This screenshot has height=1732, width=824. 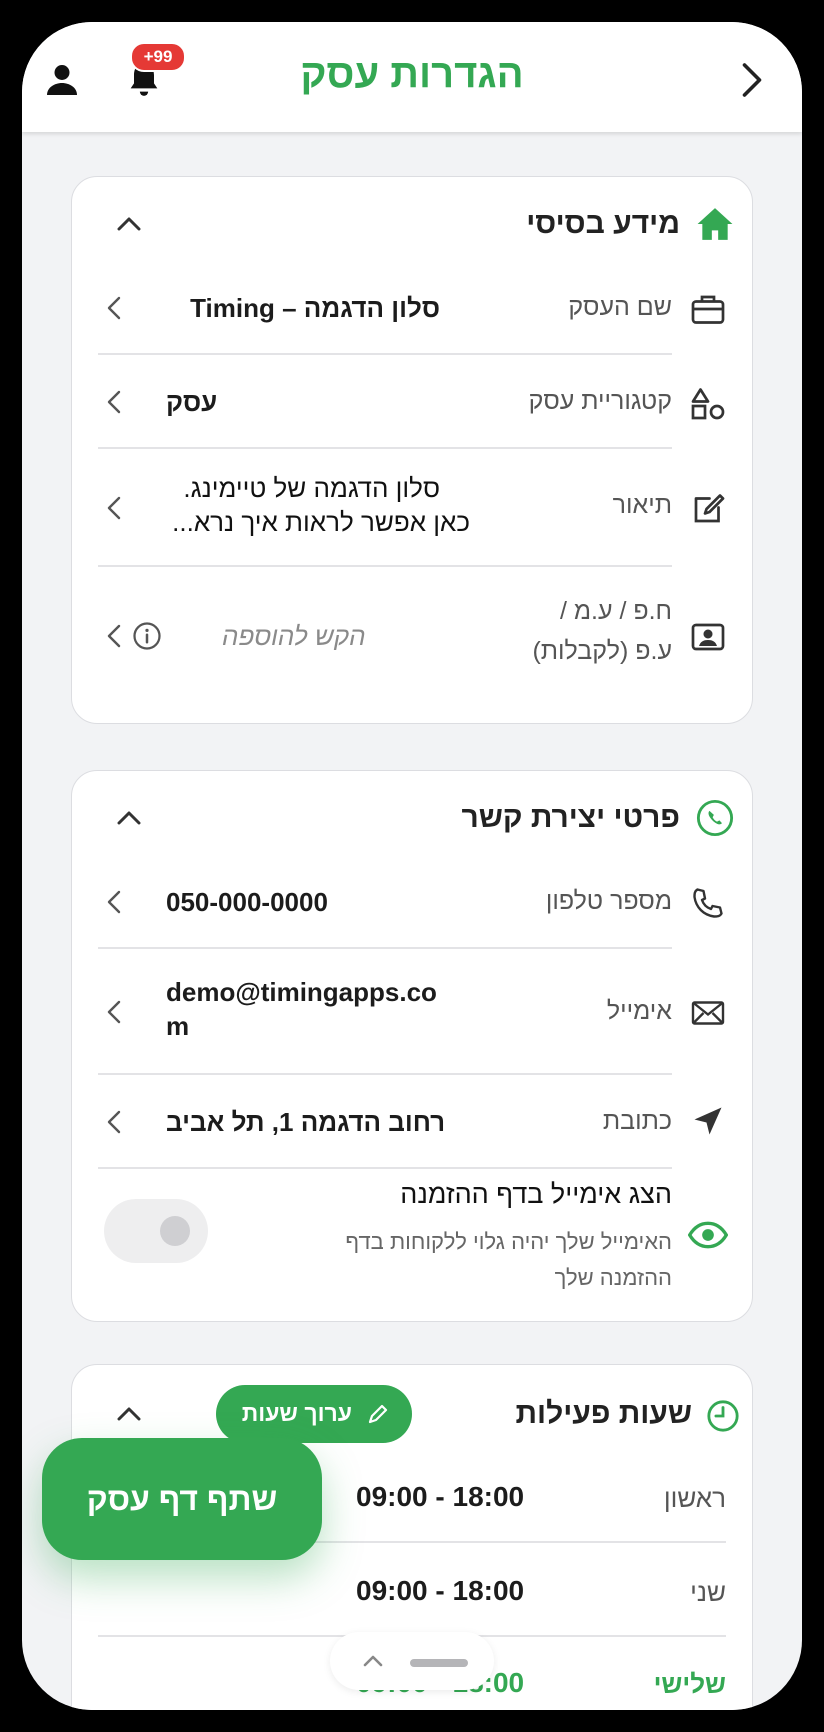 I want to click on row-label: כתובת, so click(x=637, y=1121).